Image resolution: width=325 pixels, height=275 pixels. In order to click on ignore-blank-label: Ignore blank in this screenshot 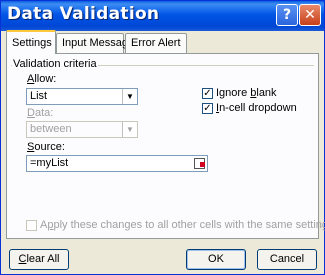, I will do `click(246, 93)`.